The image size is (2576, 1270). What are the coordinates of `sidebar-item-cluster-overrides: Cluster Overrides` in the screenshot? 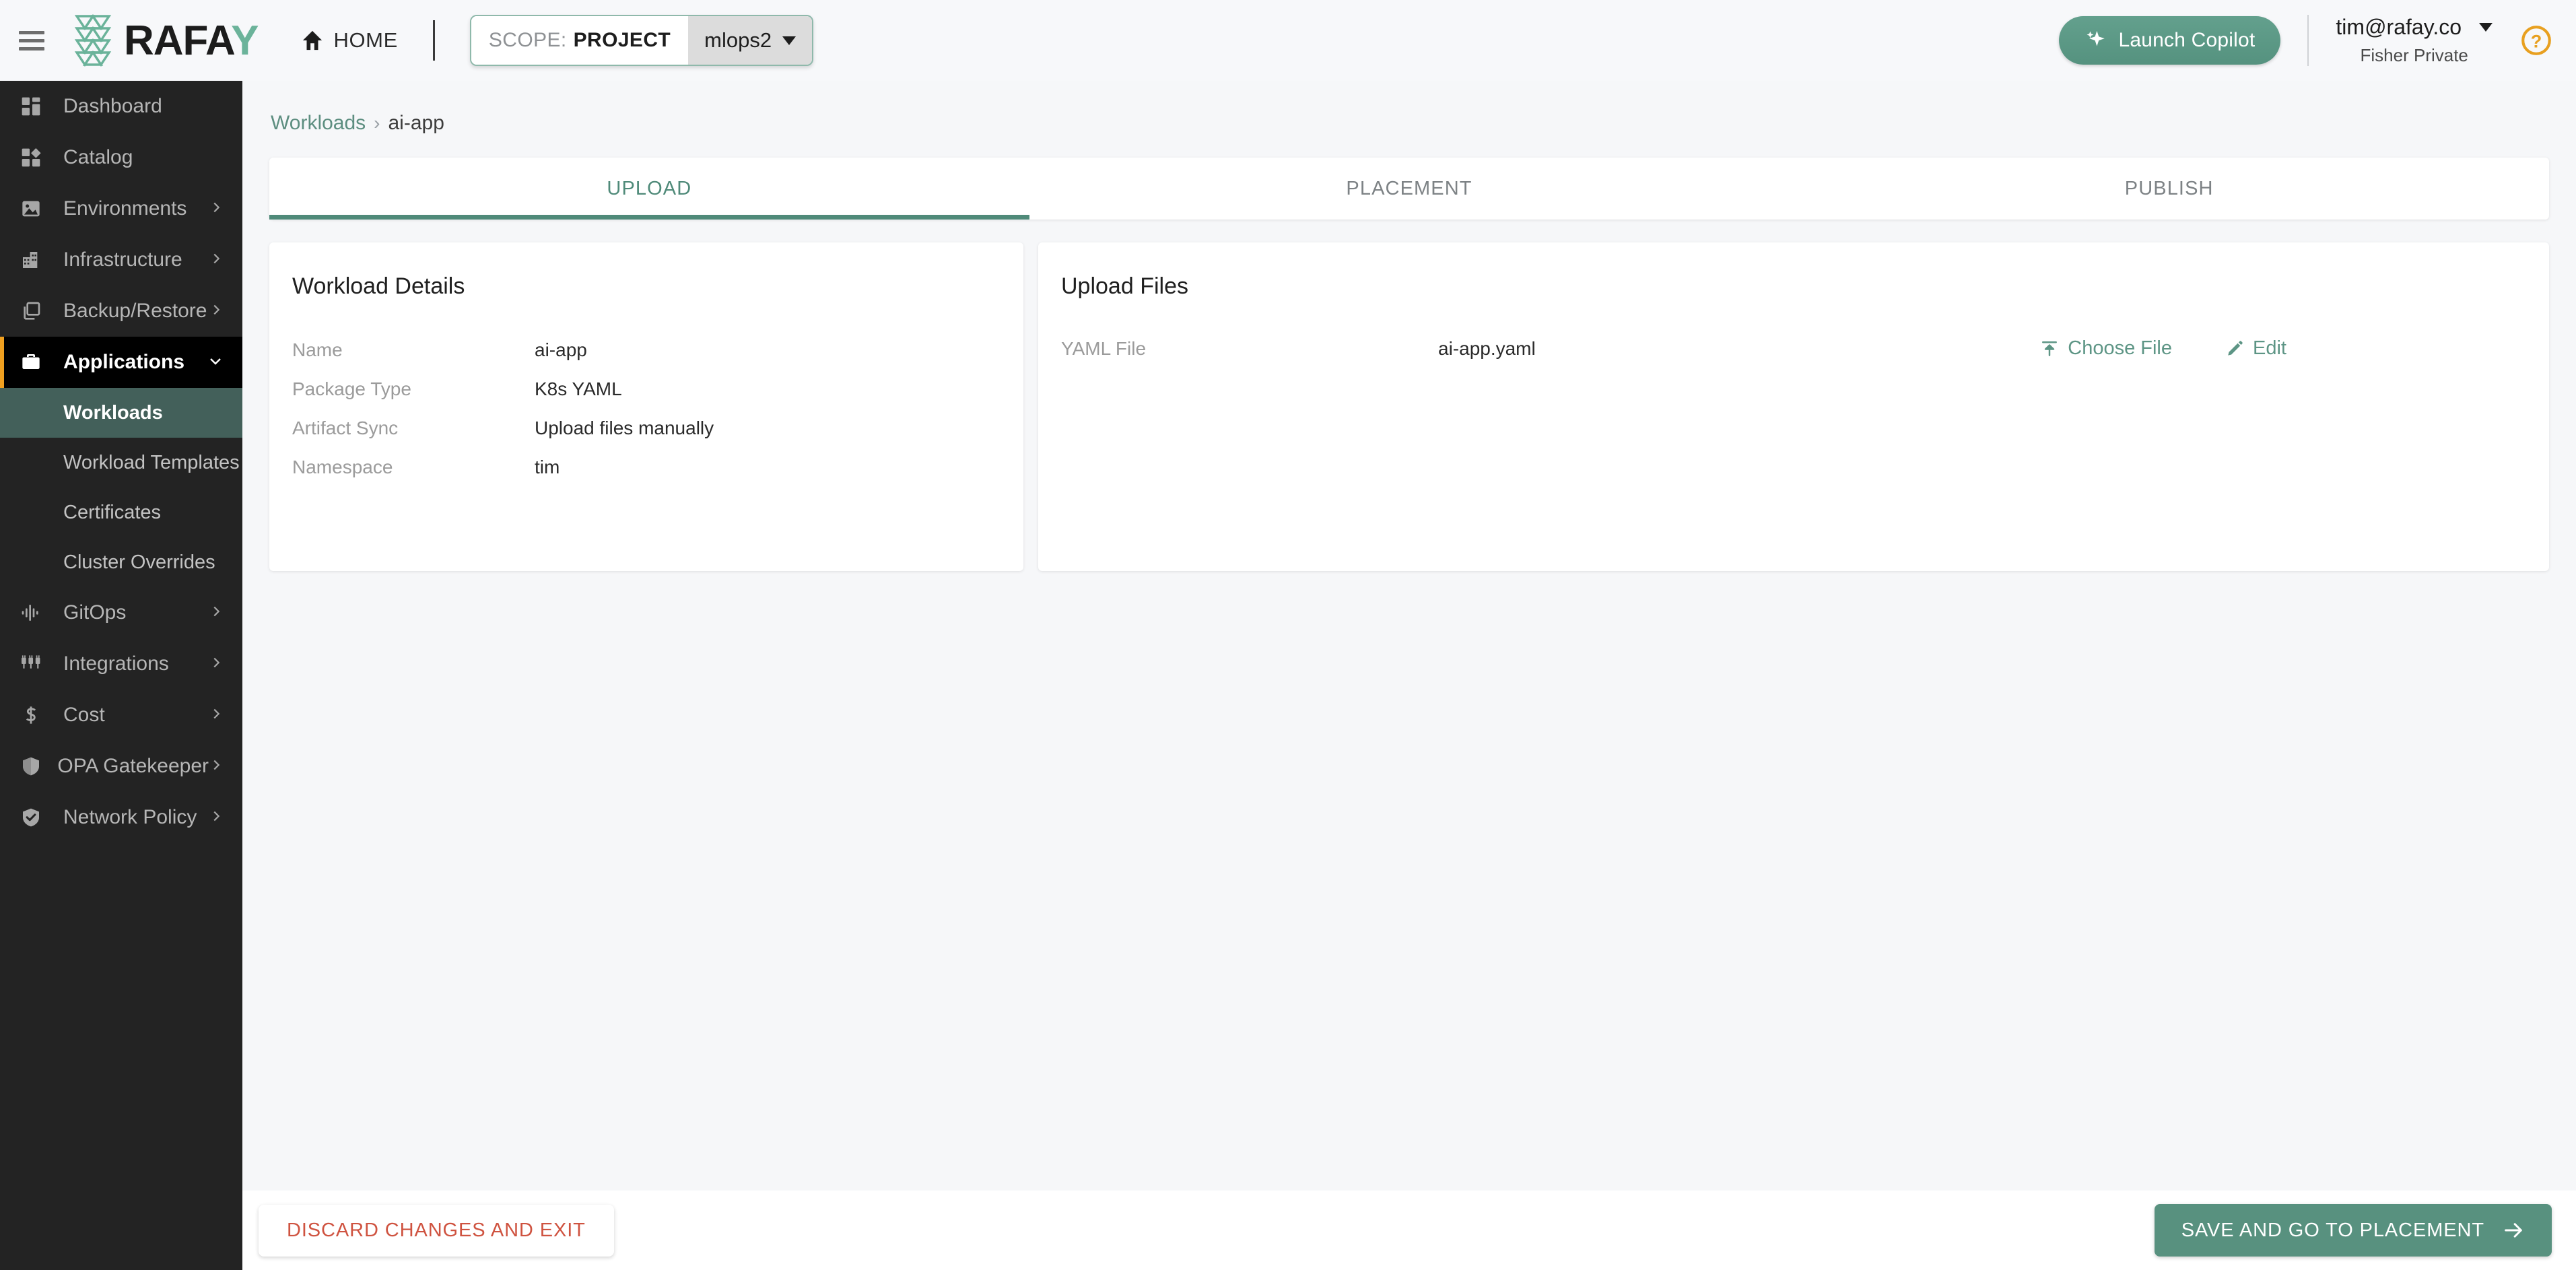 It's located at (121, 562).